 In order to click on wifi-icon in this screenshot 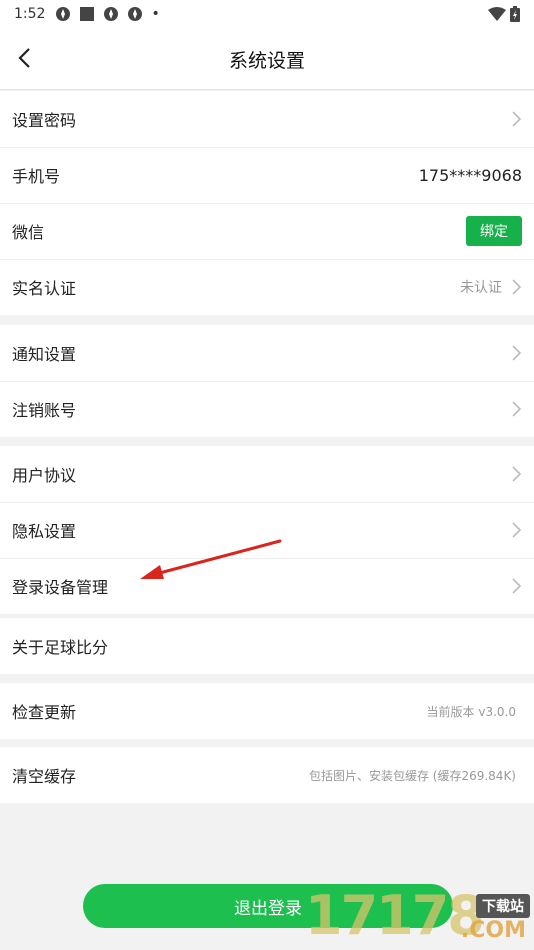, I will do `click(497, 14)`.